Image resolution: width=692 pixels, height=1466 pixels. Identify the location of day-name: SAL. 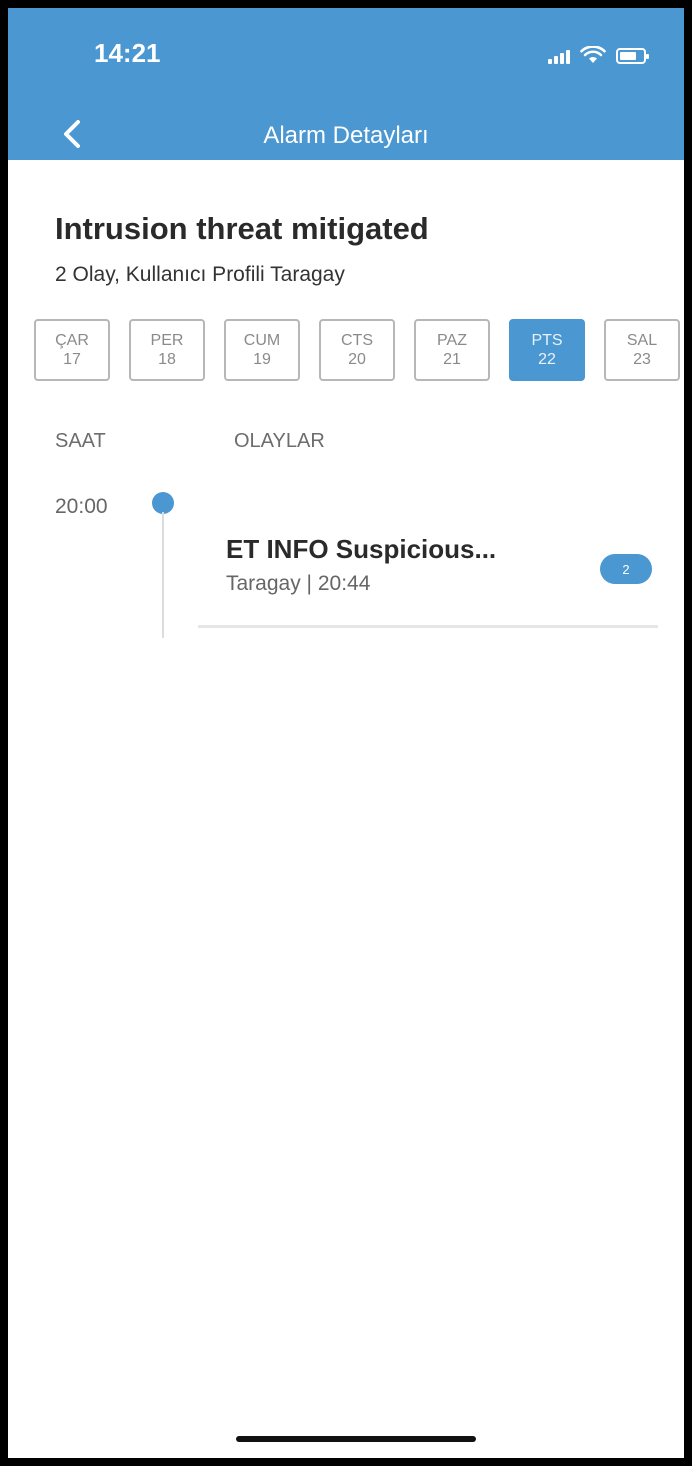
(642, 340).